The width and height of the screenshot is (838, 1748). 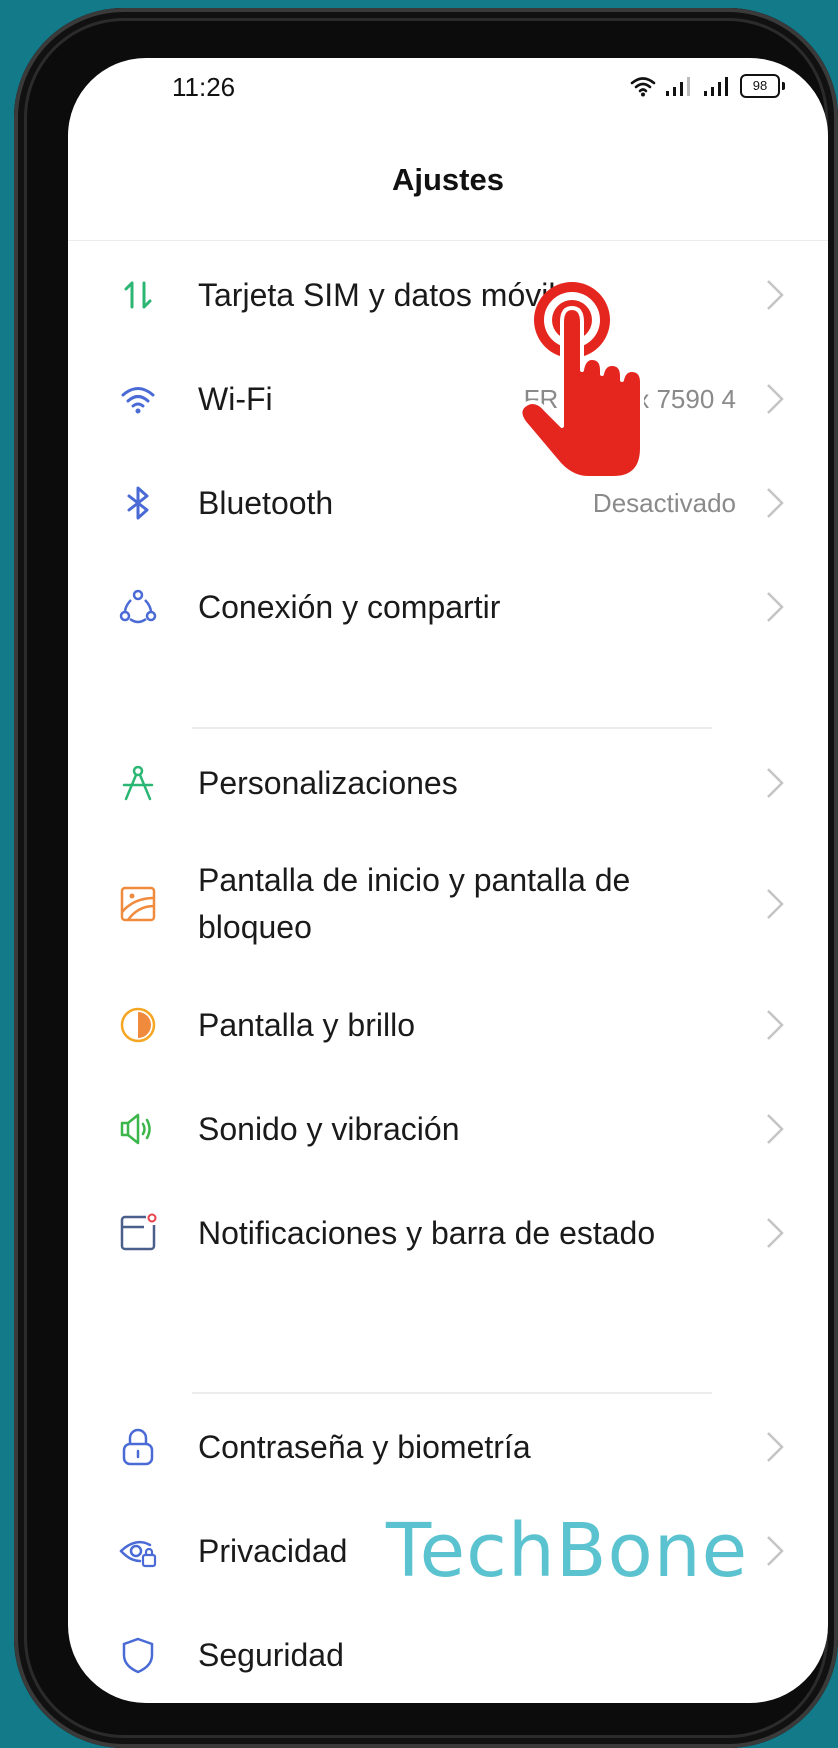 What do you see at coordinates (762, 86) in the screenshot?
I see `battery-icon: 98` at bounding box center [762, 86].